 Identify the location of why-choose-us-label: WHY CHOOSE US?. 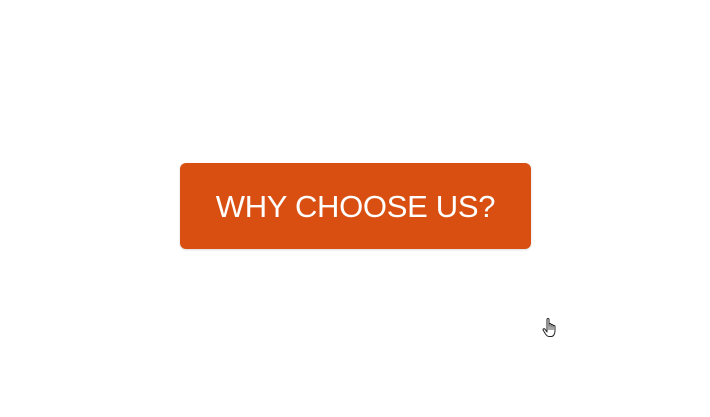
(355, 206).